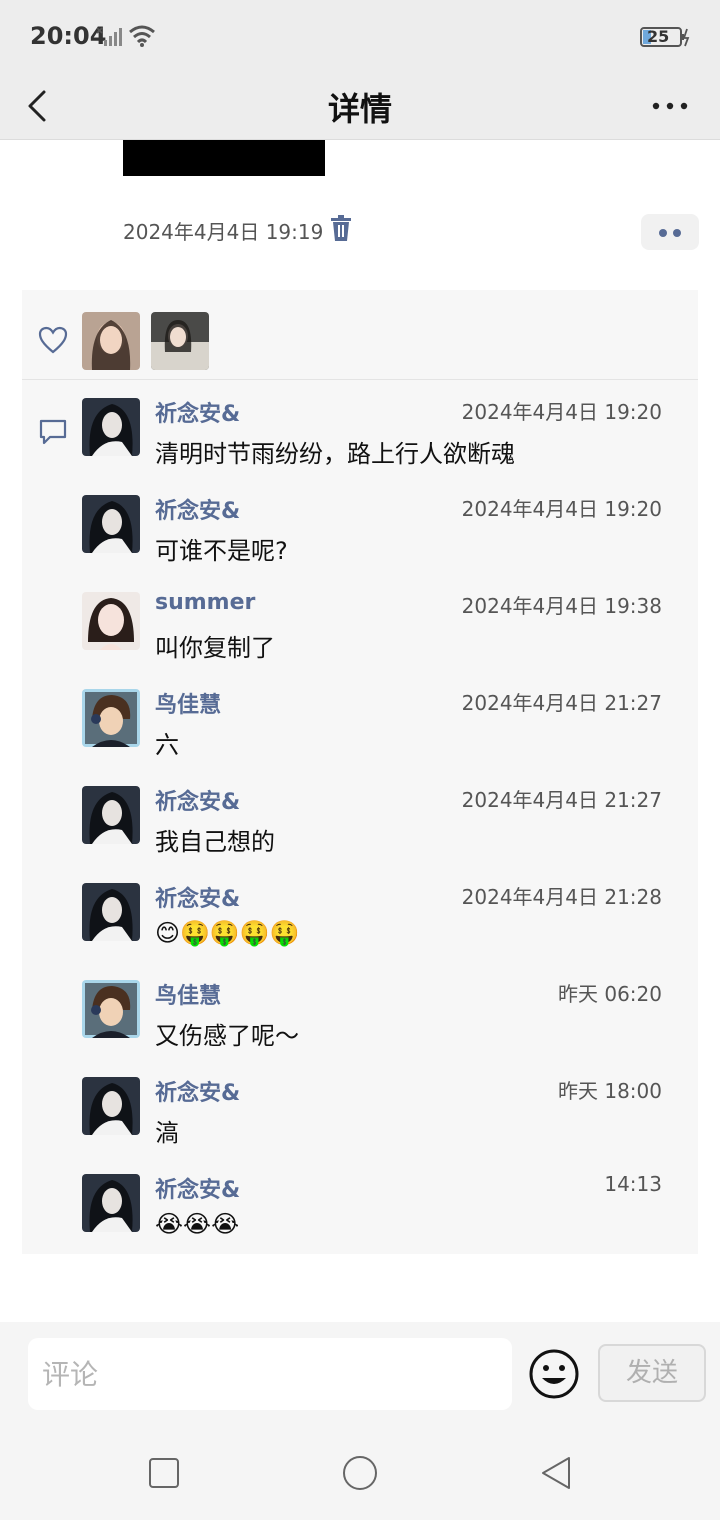 The image size is (720, 1520). Describe the element at coordinates (68, 36) in the screenshot. I see `status-time: 20:04` at that location.